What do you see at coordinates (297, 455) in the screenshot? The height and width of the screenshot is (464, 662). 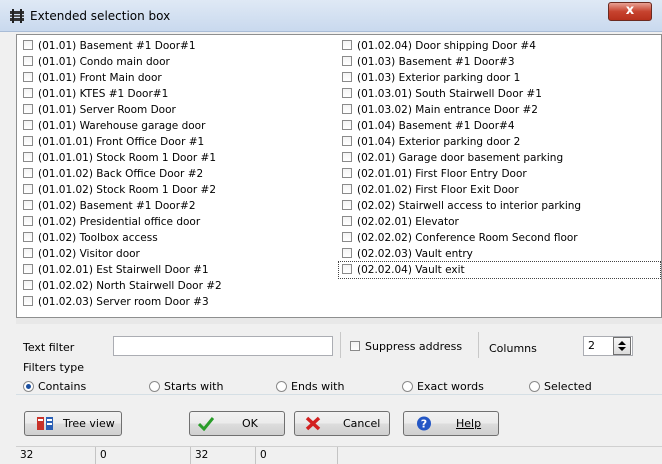 I see `status-selected-right: 0` at bounding box center [297, 455].